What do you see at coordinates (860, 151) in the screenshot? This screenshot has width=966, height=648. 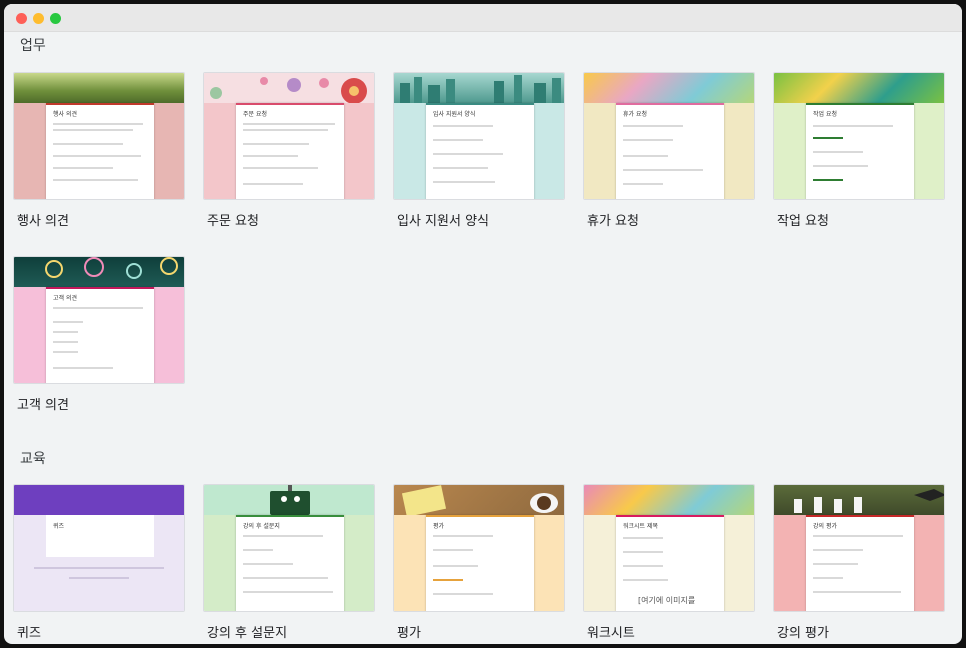 I see `form-preview: 작업 요청` at bounding box center [860, 151].